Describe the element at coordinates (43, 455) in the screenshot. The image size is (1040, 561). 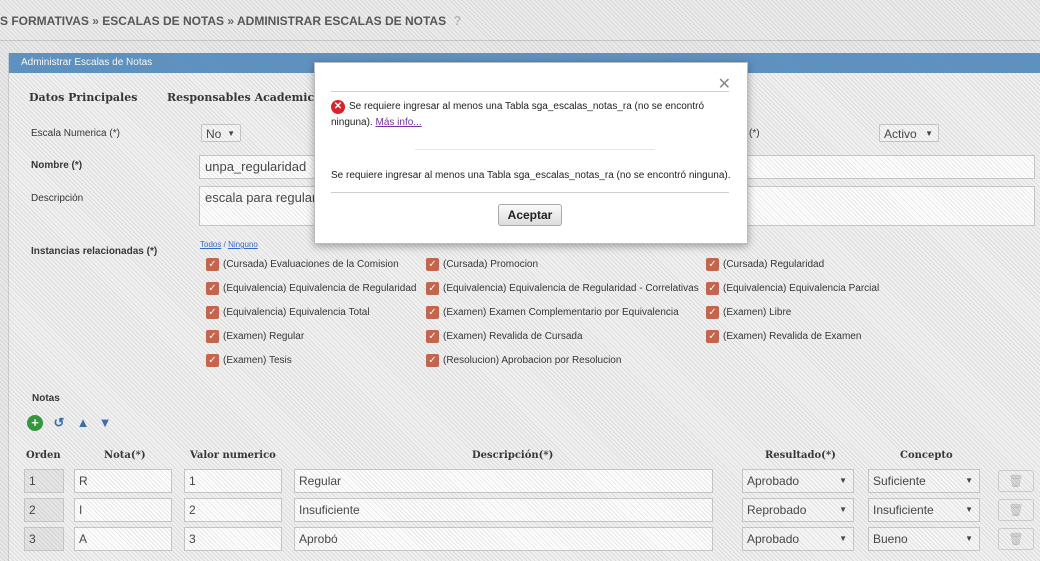
I see `column-header-orden: Orden` at that location.